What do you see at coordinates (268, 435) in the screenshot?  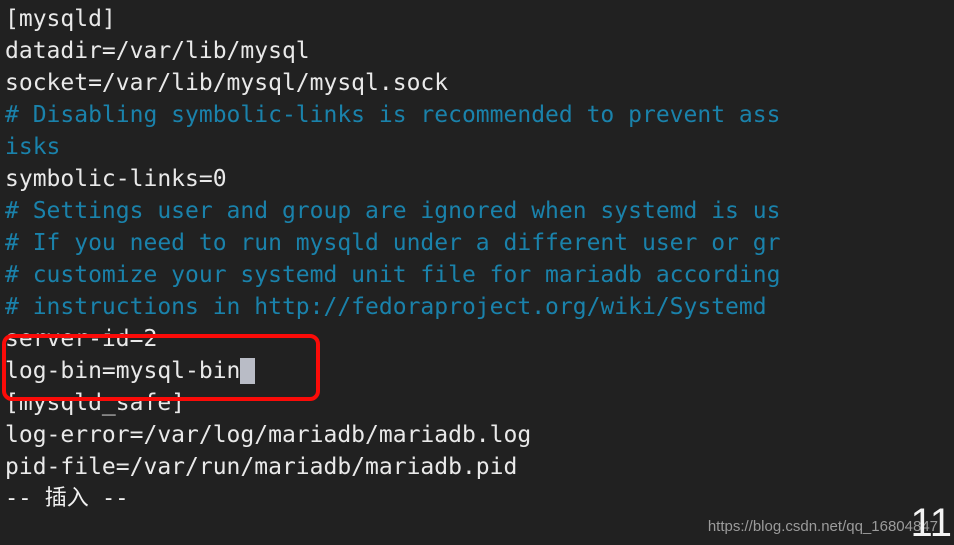 I see `editor-line: log-error=/var/log/mariadb/mariadb.log` at bounding box center [268, 435].